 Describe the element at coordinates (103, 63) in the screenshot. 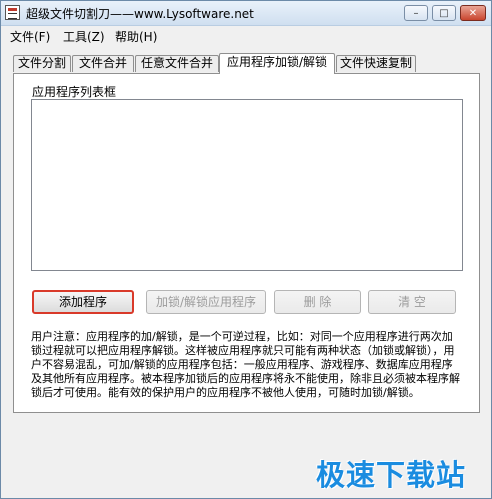

I see `tab-file-merge: 文件合并` at that location.